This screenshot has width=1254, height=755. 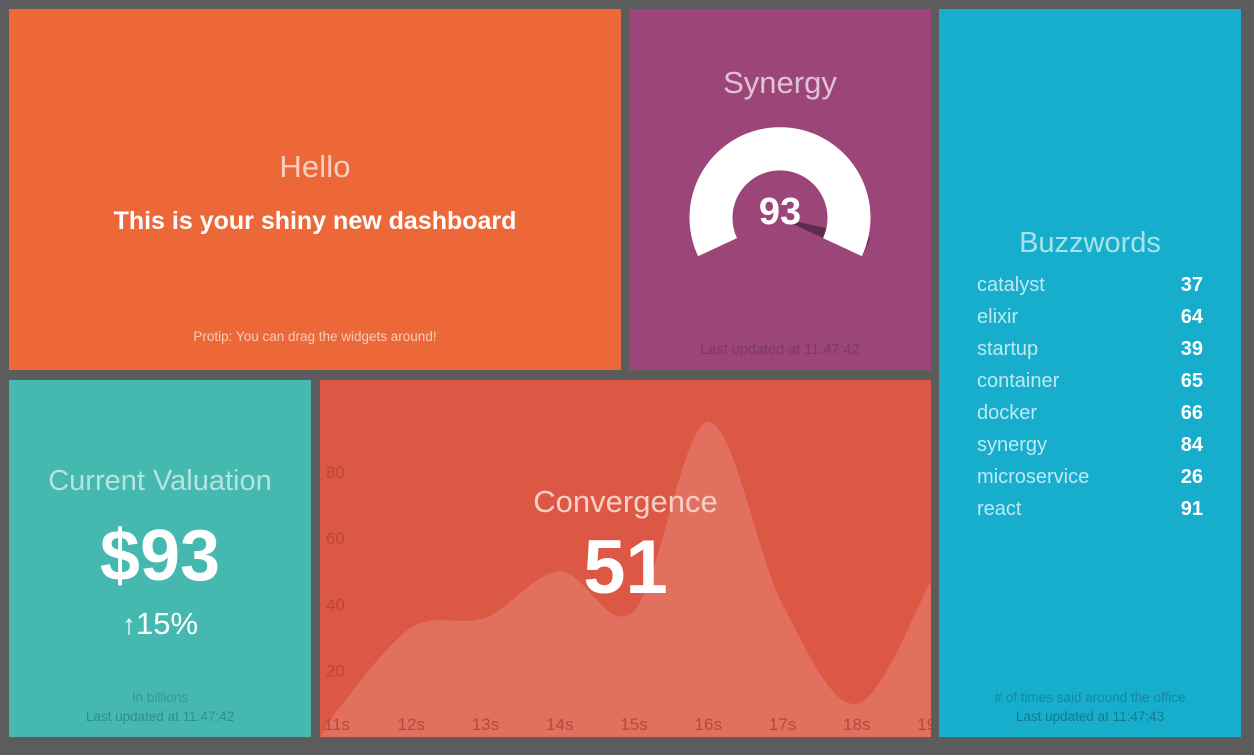 I want to click on buzzwords-title: Buzzwords, so click(x=1090, y=243).